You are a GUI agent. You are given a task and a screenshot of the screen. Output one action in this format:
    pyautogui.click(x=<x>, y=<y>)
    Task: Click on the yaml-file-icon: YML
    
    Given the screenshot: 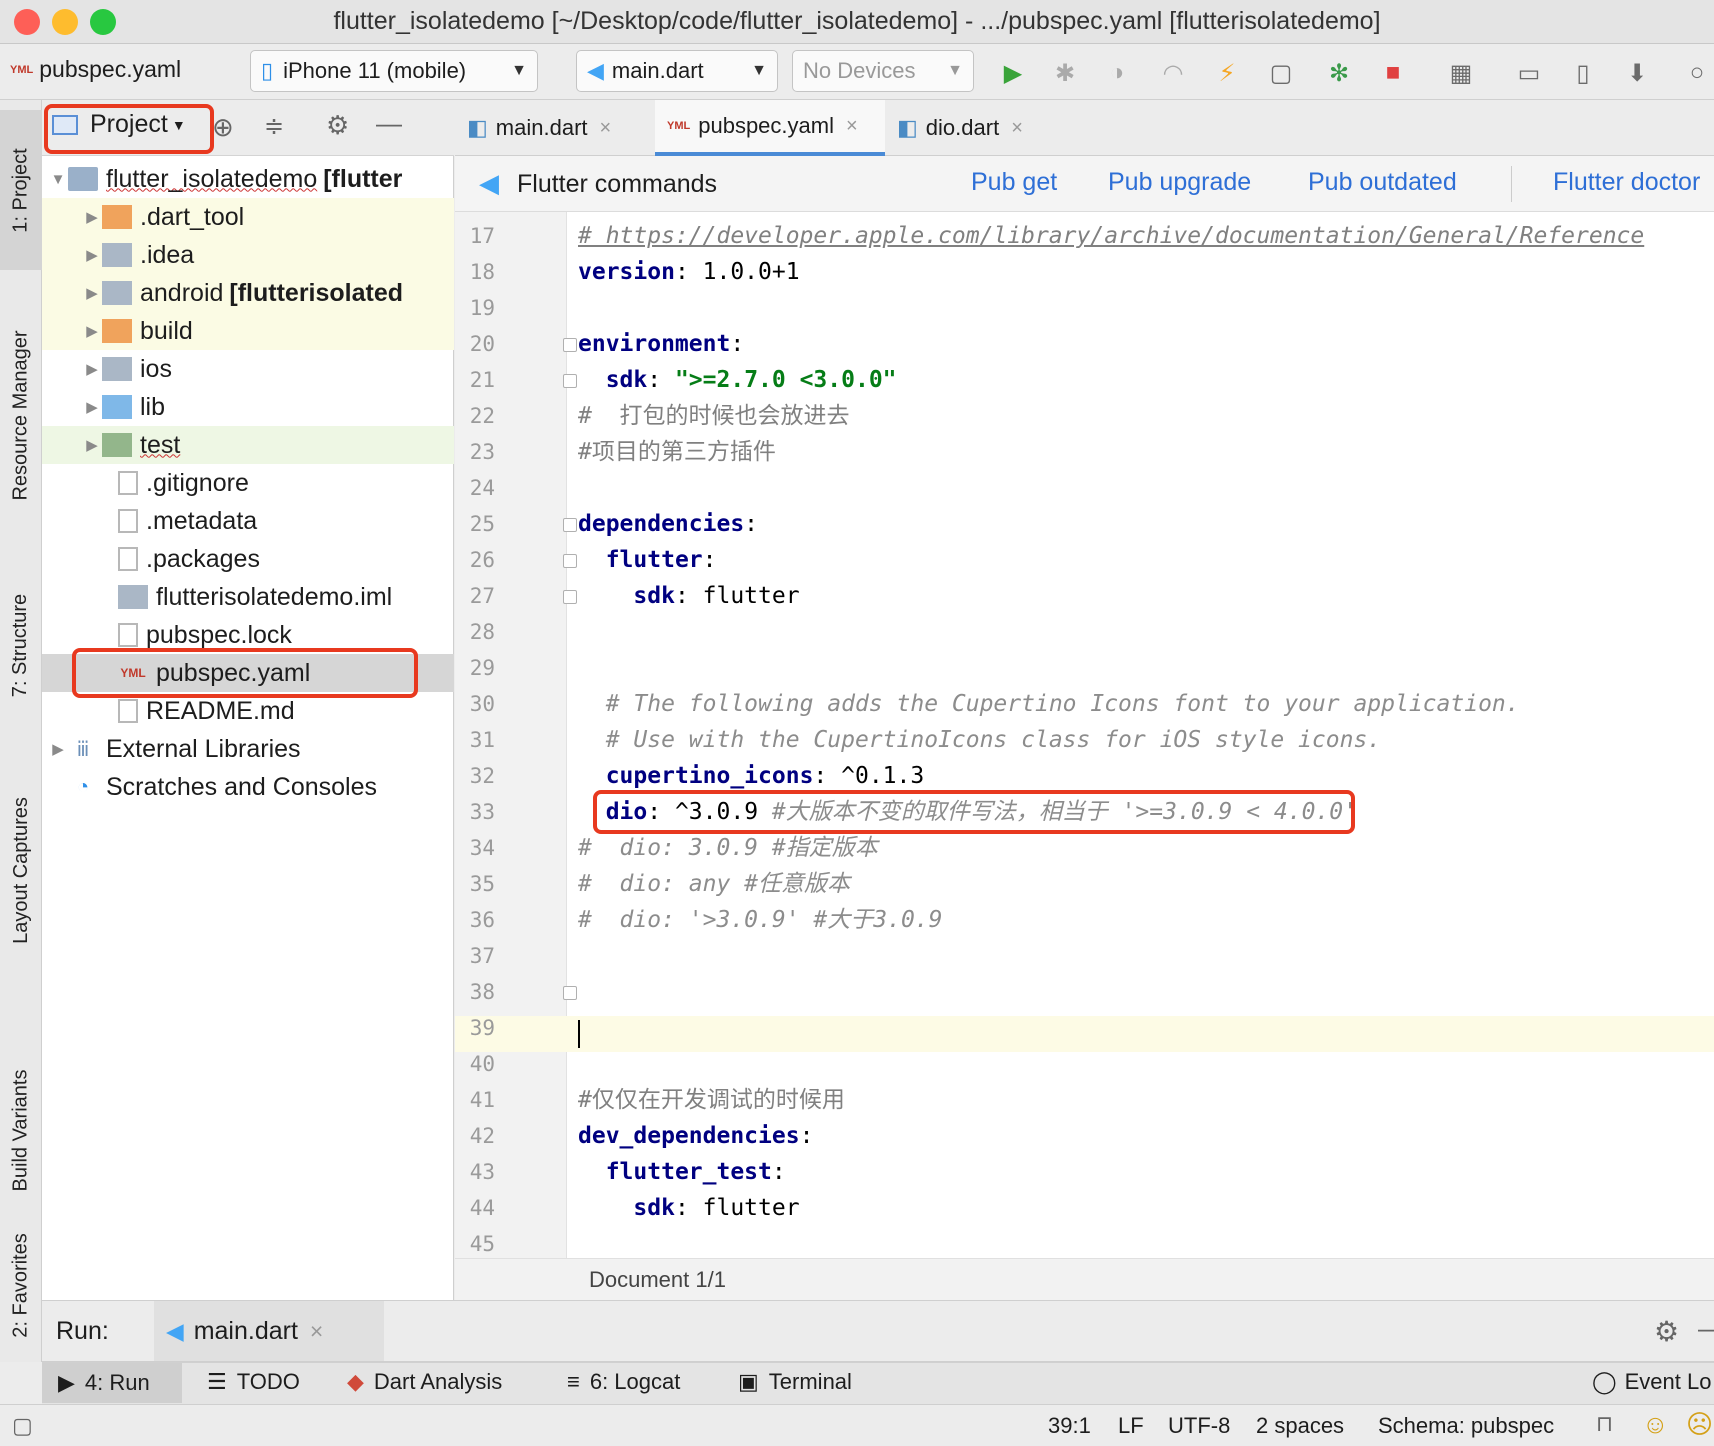 What is the action you would take?
    pyautogui.click(x=22, y=69)
    